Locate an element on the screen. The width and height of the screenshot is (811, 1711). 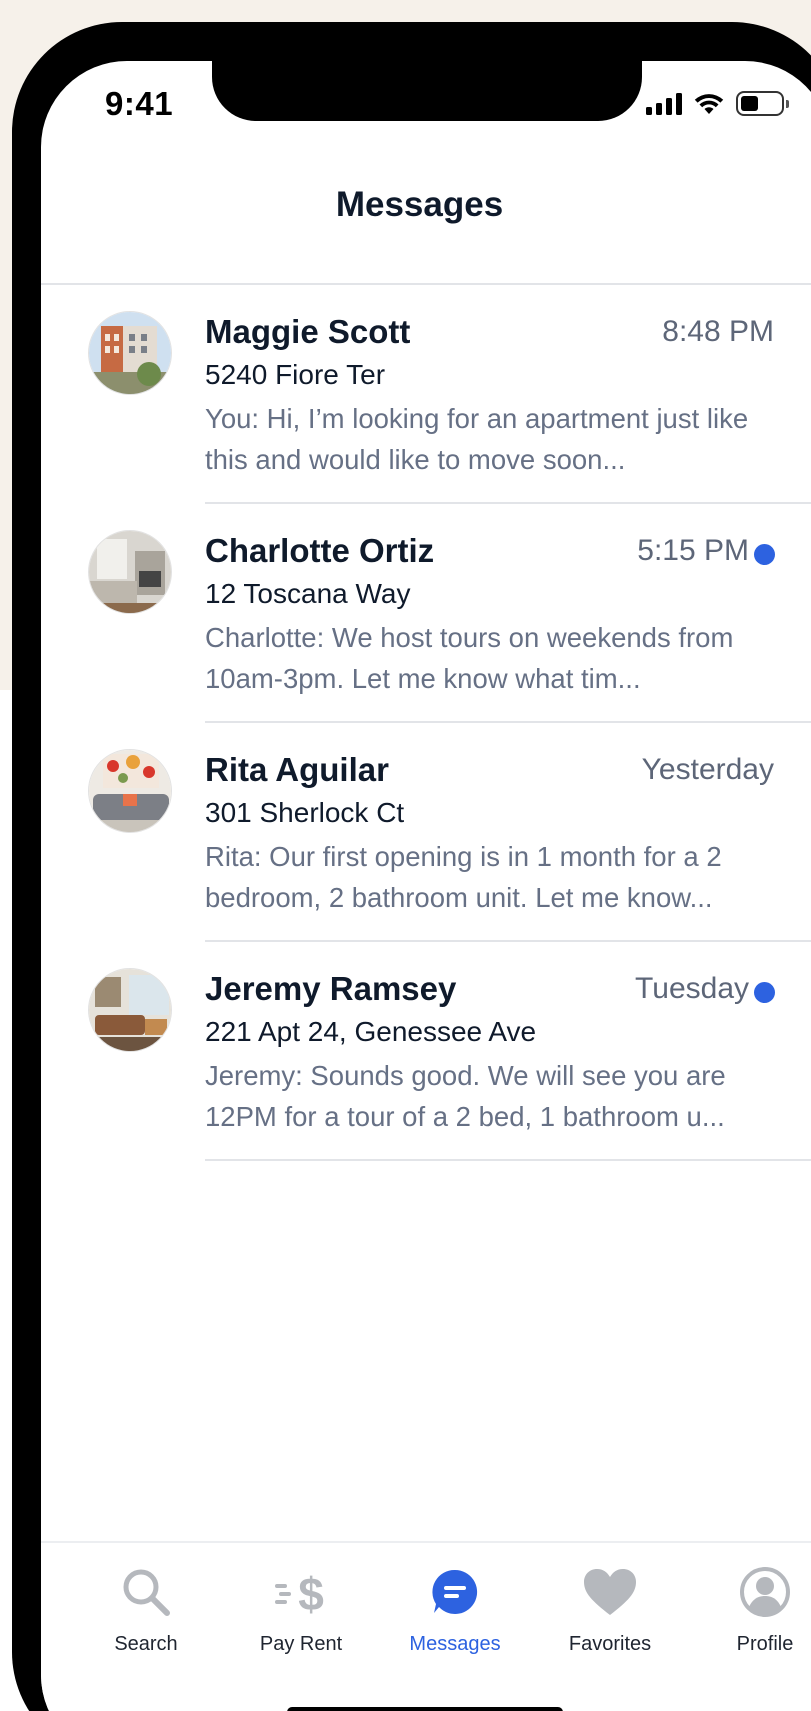
tab-profile: Profile is located at coordinates (750, 1608).